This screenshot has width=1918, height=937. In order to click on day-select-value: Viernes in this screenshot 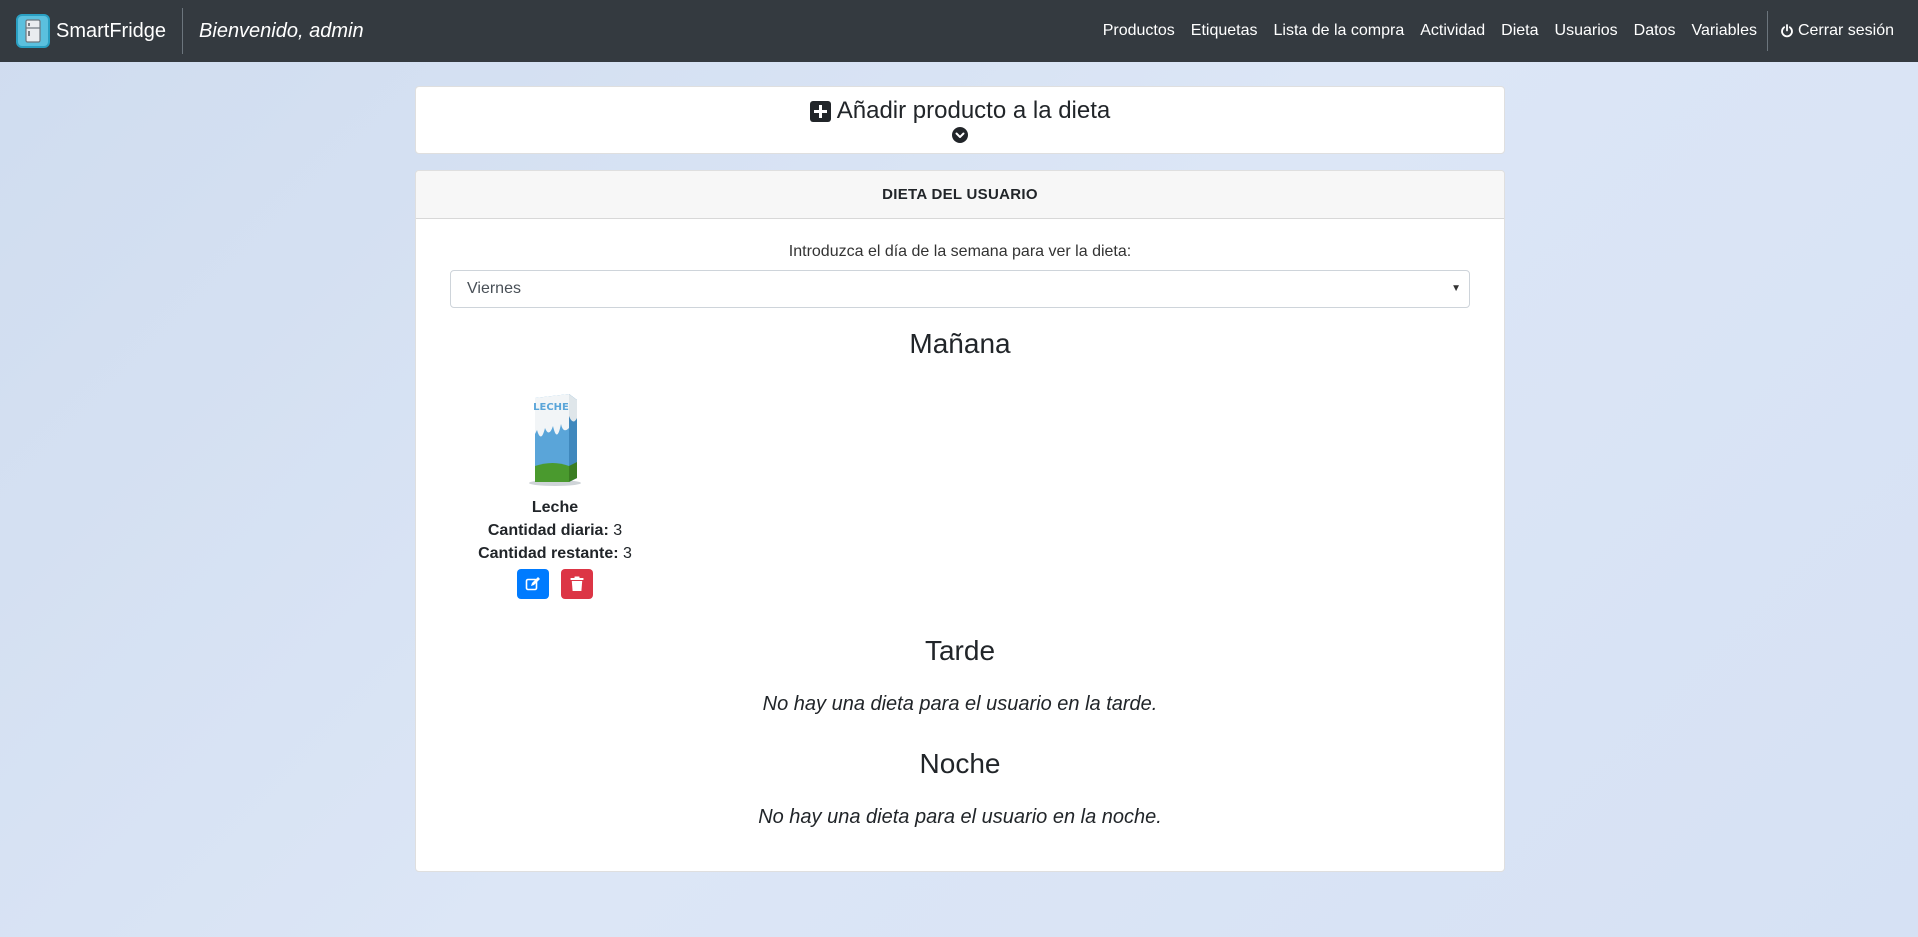, I will do `click(494, 288)`.